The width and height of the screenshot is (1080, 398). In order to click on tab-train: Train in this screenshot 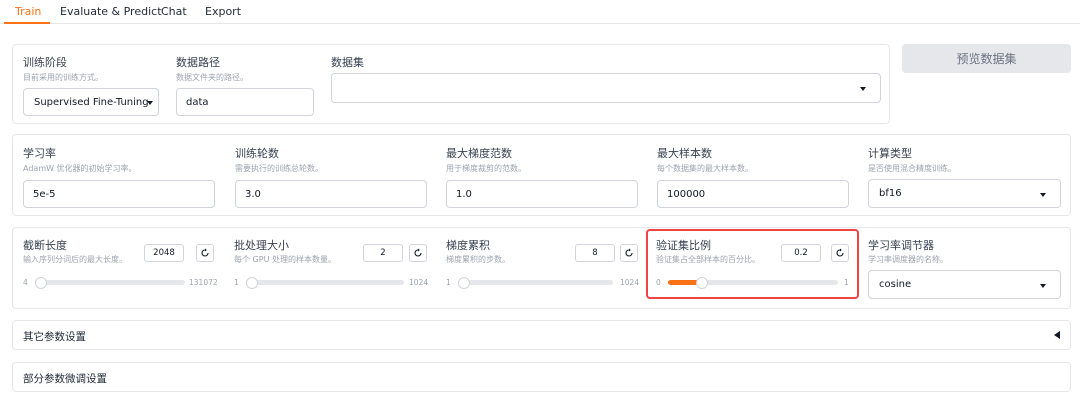, I will do `click(28, 11)`.